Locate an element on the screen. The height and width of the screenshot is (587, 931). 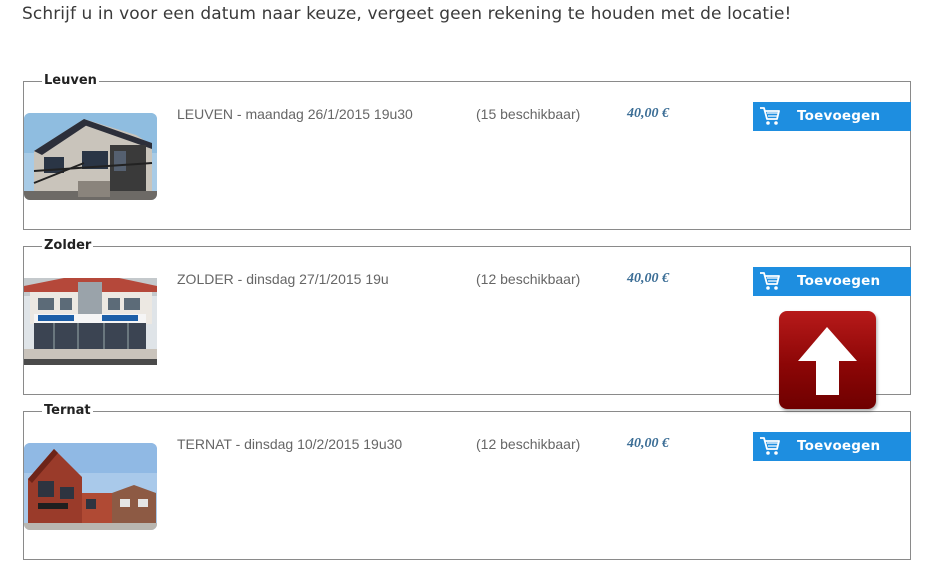
venue-photo-ternat is located at coordinates (90, 486).